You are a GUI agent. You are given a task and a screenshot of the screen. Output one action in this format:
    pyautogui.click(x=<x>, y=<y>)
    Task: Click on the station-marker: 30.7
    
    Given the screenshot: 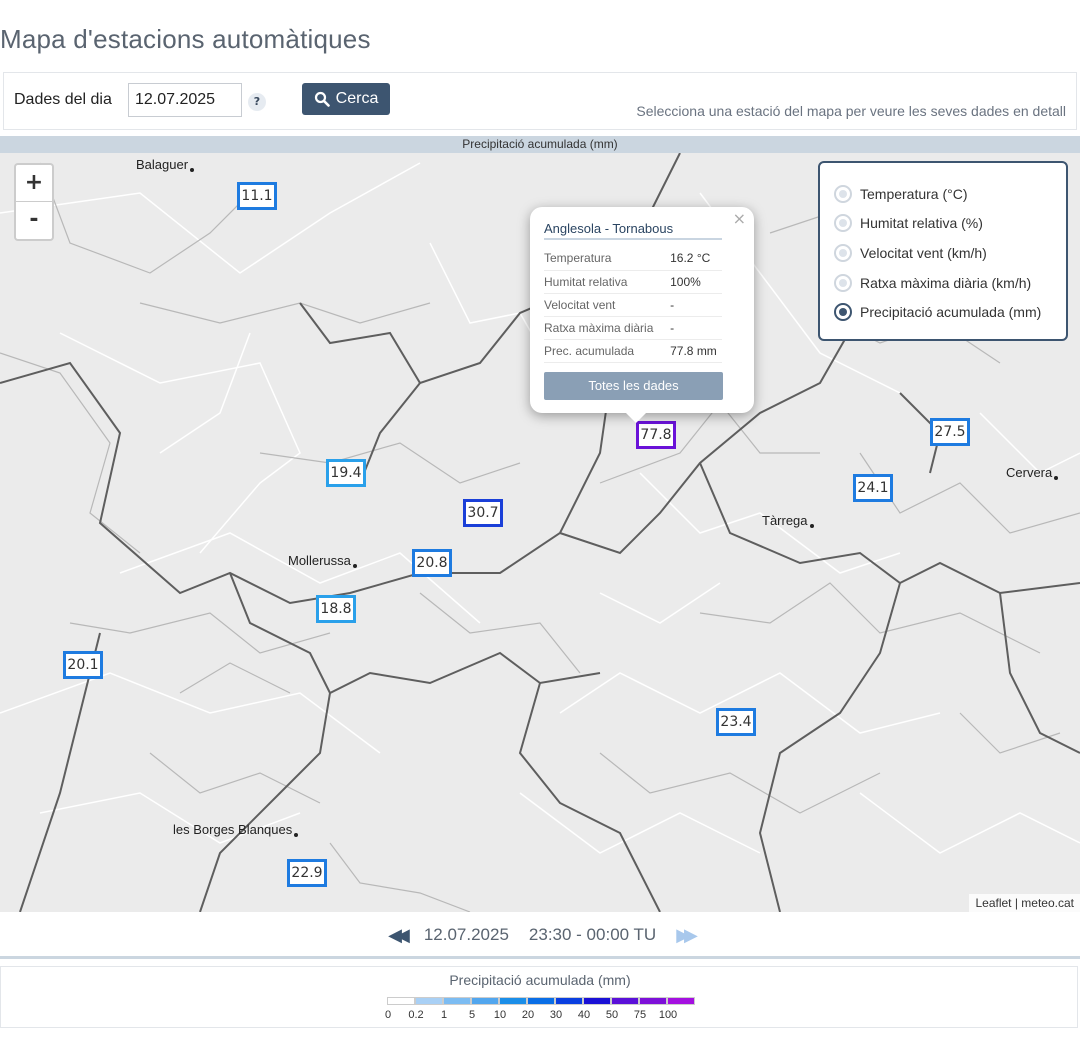 What is the action you would take?
    pyautogui.click(x=483, y=513)
    